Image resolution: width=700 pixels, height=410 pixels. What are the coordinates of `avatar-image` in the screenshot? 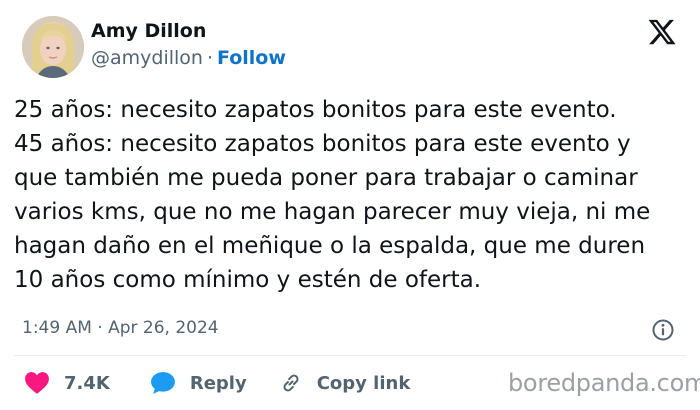 It's located at (53, 47).